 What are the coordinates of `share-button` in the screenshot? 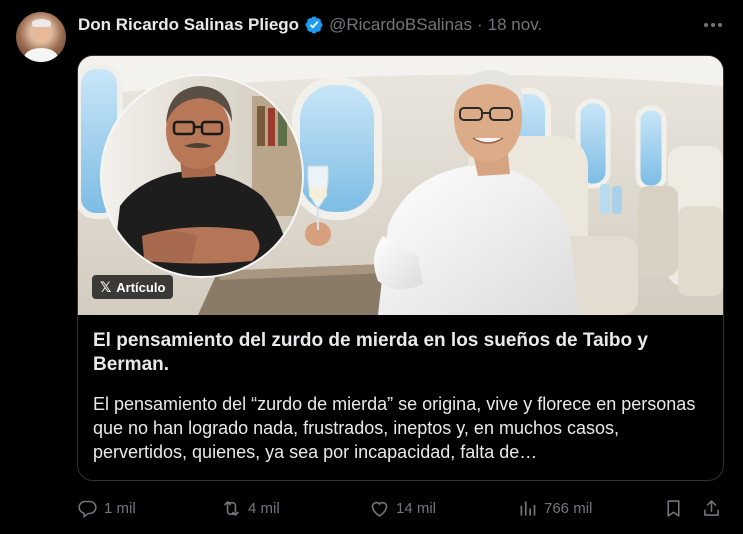 It's located at (711, 508).